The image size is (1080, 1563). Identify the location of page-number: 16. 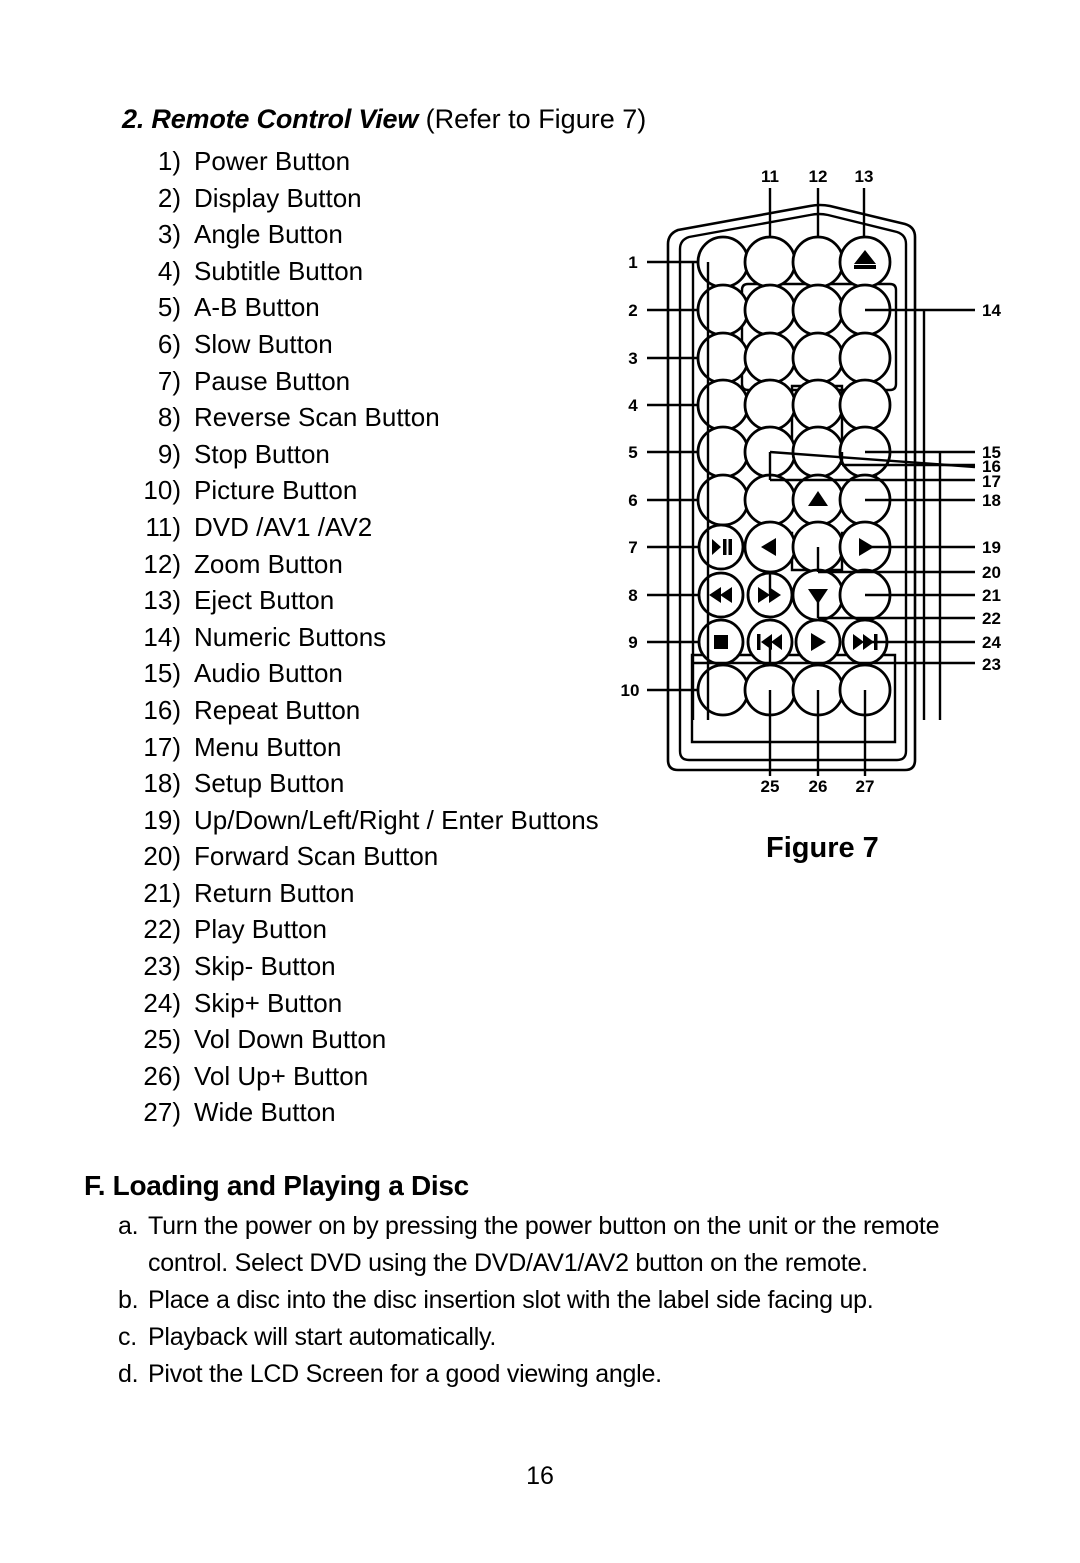
(540, 1476).